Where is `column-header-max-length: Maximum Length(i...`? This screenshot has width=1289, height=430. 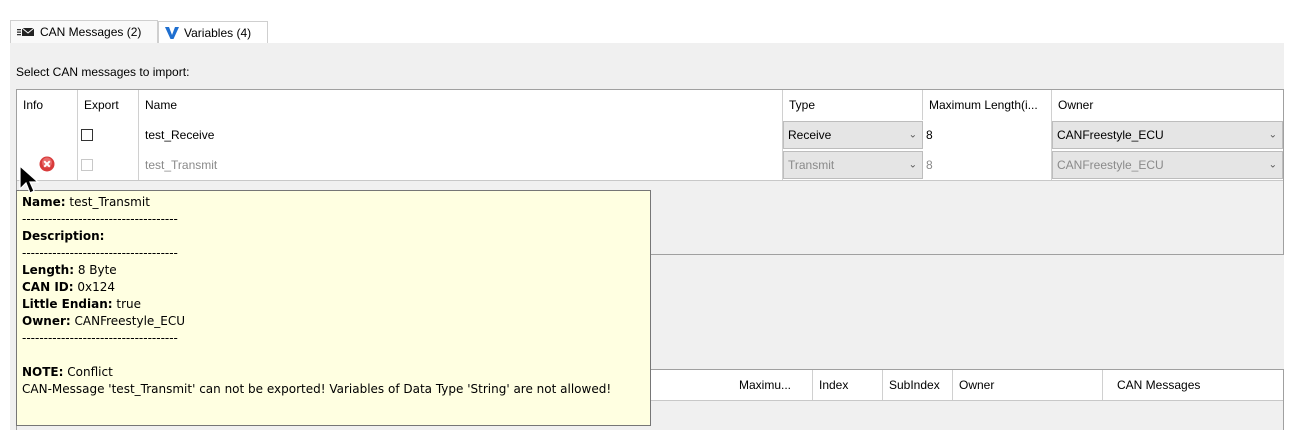
column-header-max-length: Maximum Length(i... is located at coordinates (987, 105).